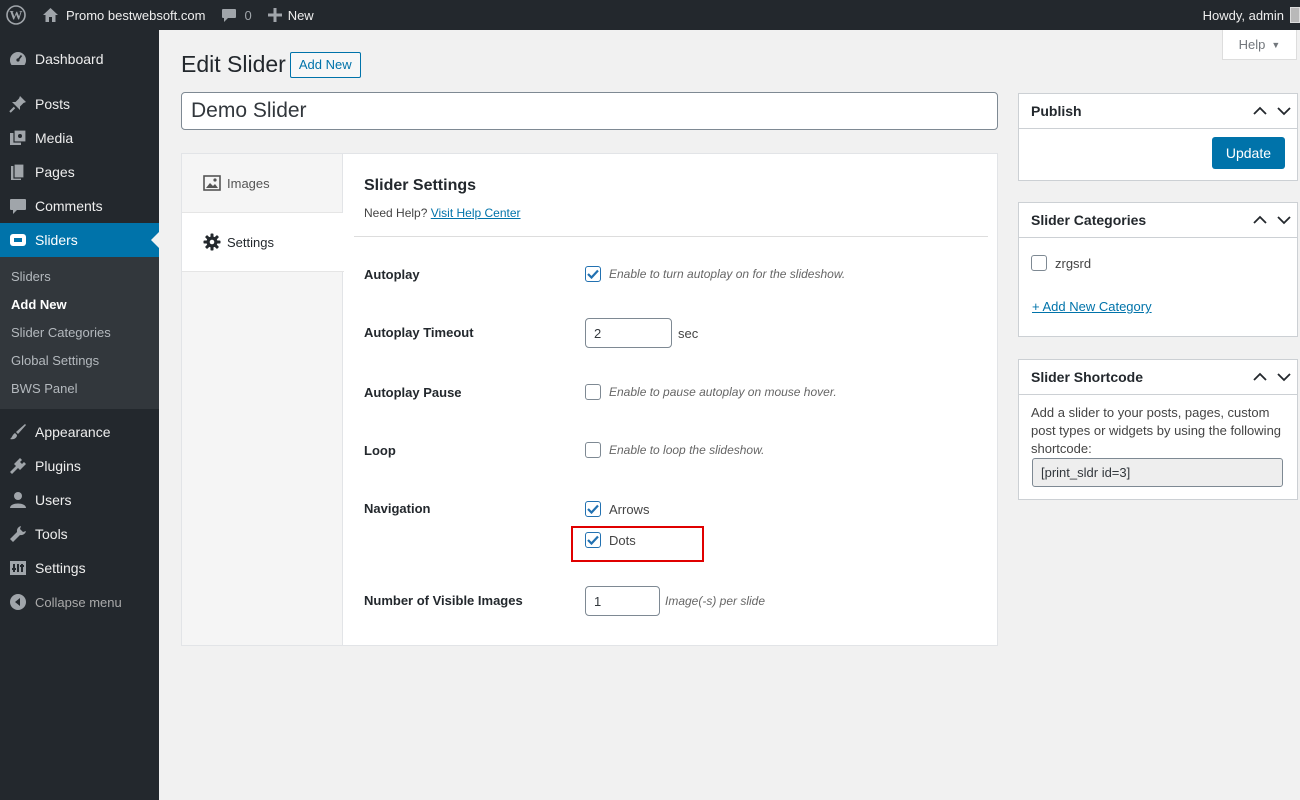 This screenshot has width=1300, height=800. Describe the element at coordinates (79, 534) in the screenshot. I see `menu-tools: Tools` at that location.